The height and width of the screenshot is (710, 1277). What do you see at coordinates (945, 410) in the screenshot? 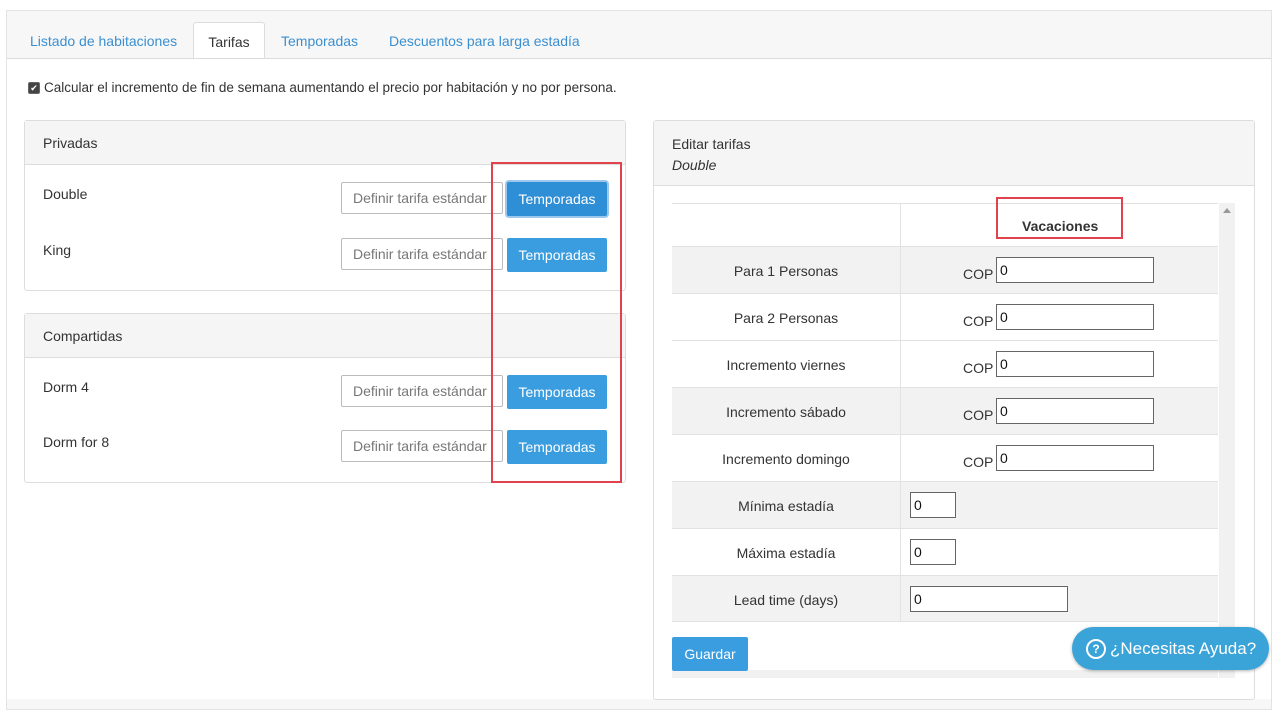
I see `table-row: Incremento sábado COP 0` at bounding box center [945, 410].